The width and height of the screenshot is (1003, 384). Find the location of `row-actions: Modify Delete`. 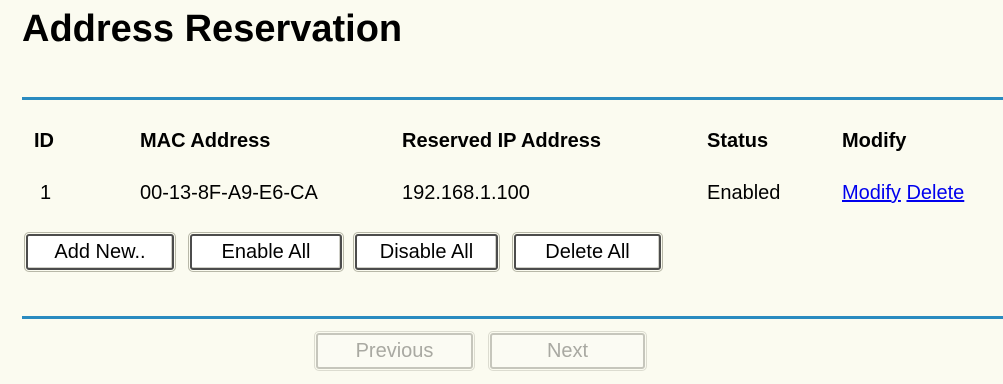

row-actions: Modify Delete is located at coordinates (903, 193).